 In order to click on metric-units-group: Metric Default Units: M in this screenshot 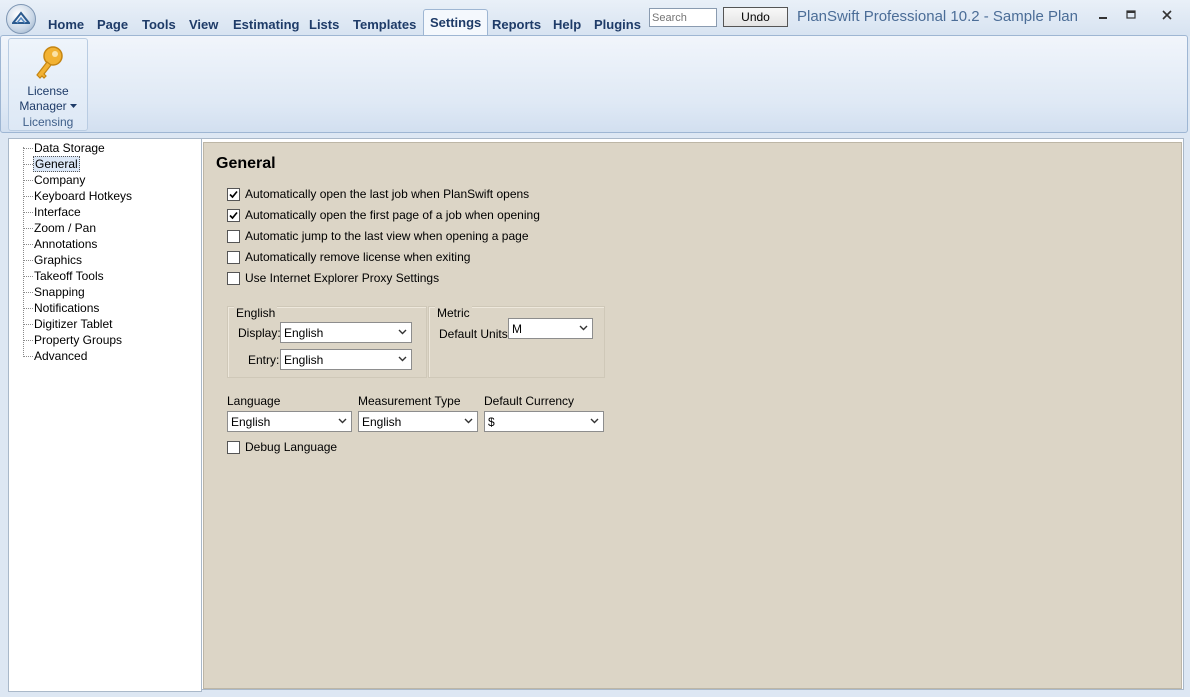, I will do `click(516, 342)`.